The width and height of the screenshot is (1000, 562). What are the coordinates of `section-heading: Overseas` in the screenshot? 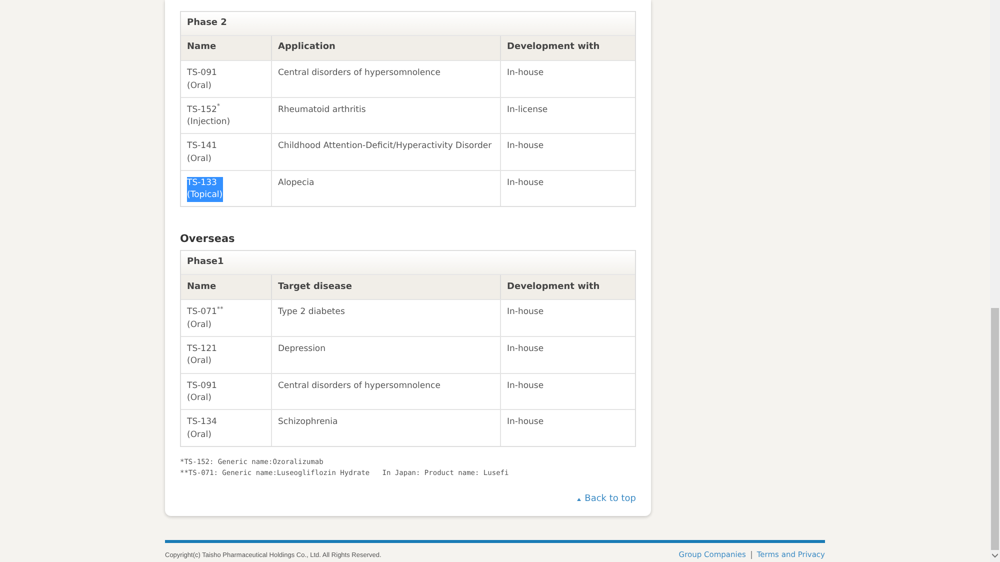 It's located at (208, 239).